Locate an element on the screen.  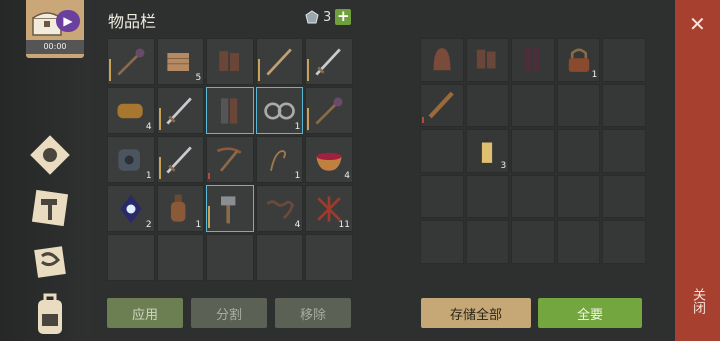
apply-button: 应用 is located at coordinates (145, 313).